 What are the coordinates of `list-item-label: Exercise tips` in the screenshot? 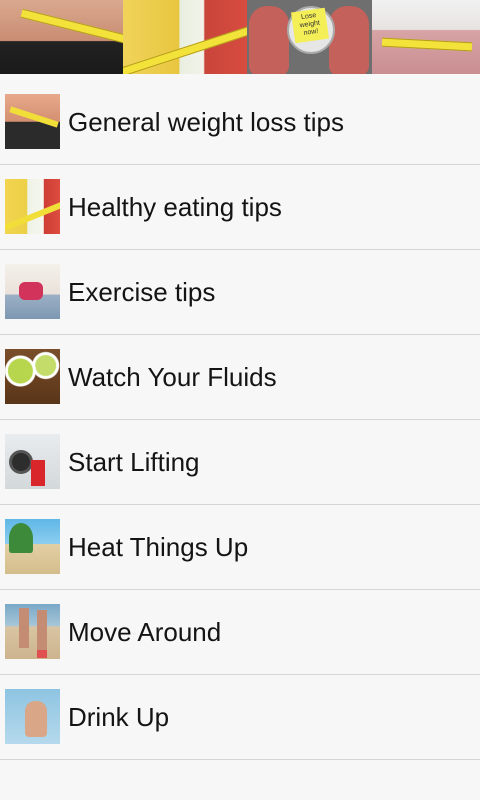 It's located at (142, 292).